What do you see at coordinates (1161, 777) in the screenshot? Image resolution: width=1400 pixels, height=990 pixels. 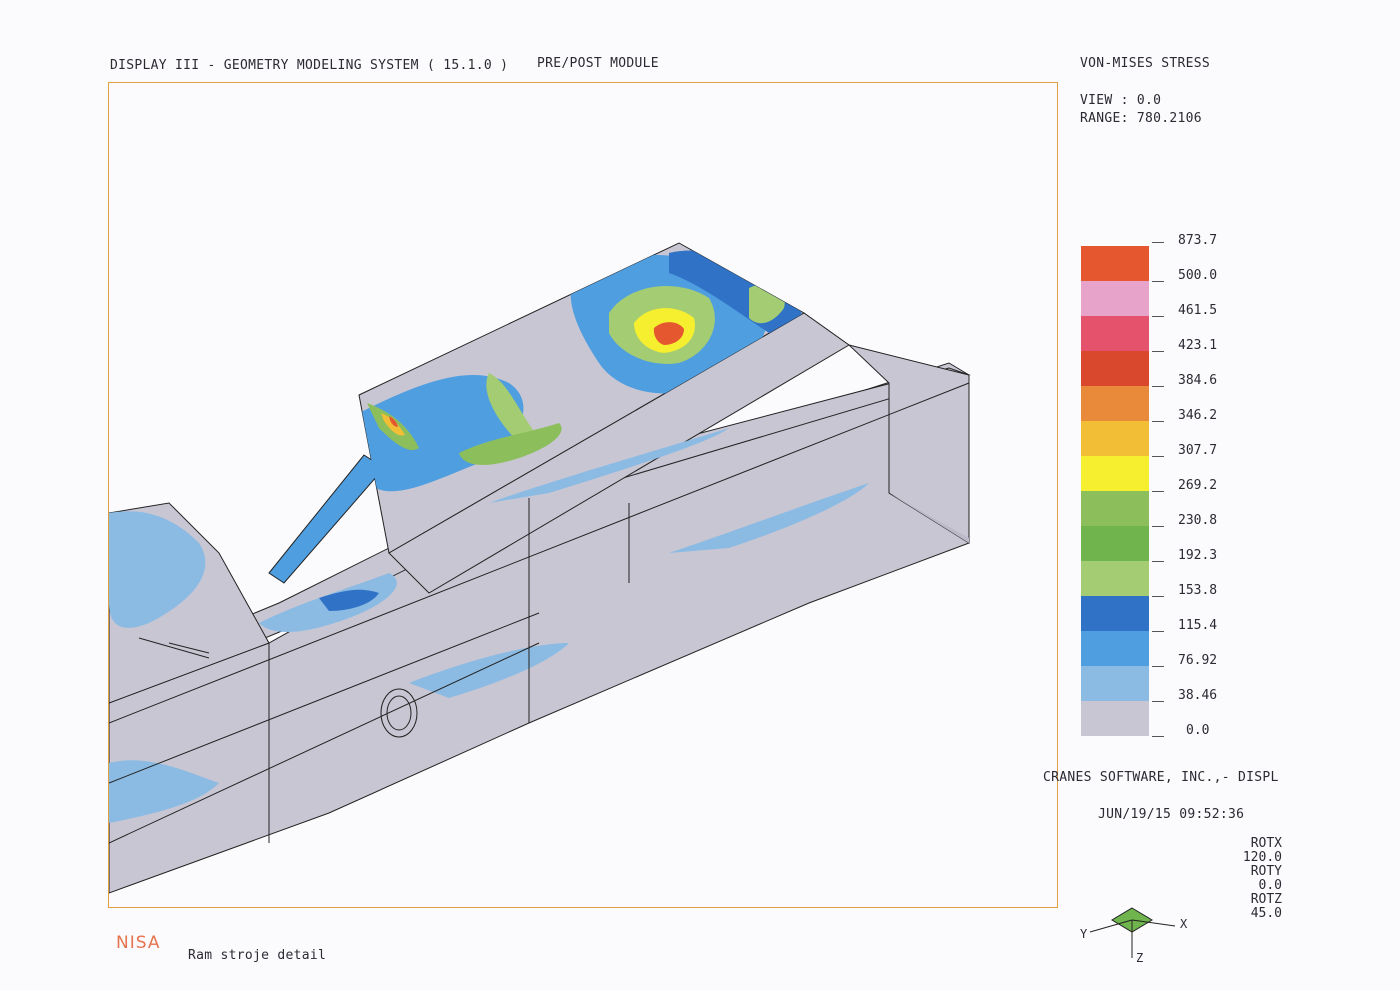 I see `company-line: CRANES SOFTWARE, INC.,- DISPL` at bounding box center [1161, 777].